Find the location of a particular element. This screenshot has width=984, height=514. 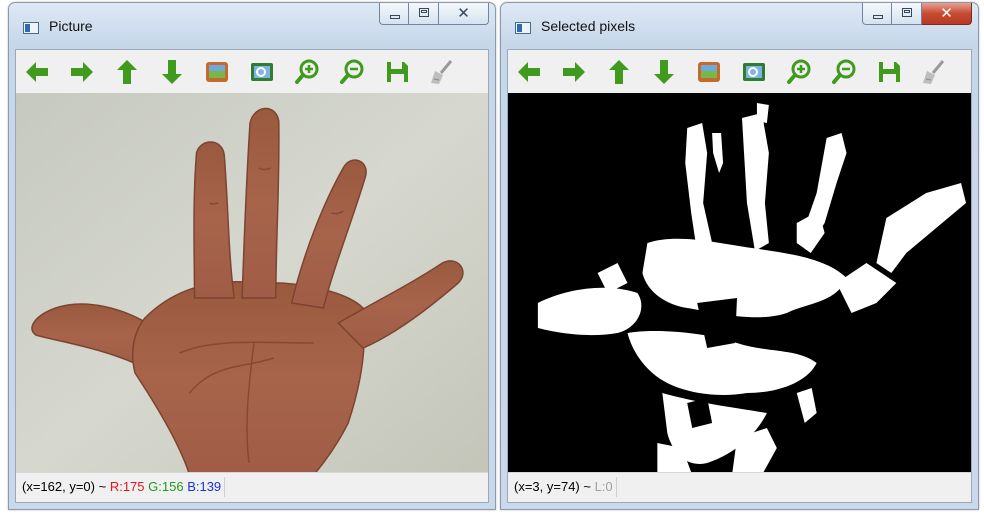

pixel-info: (x=3, y=74) ~ L:0 is located at coordinates (564, 487).